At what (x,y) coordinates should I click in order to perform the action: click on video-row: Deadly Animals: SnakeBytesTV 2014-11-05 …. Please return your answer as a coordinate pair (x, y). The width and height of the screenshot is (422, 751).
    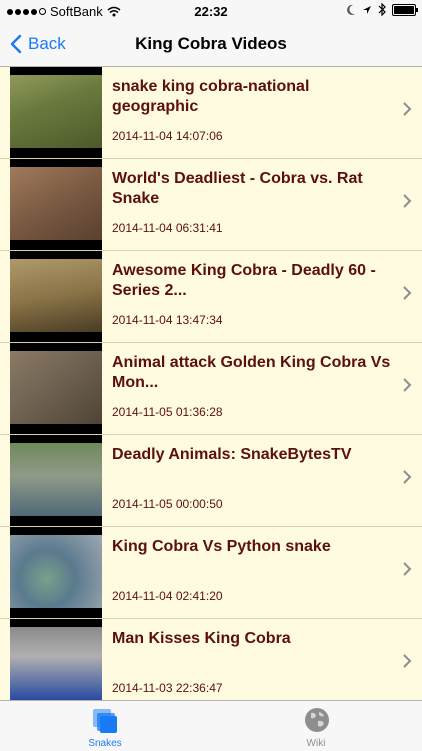
    Looking at the image, I should click on (211, 481).